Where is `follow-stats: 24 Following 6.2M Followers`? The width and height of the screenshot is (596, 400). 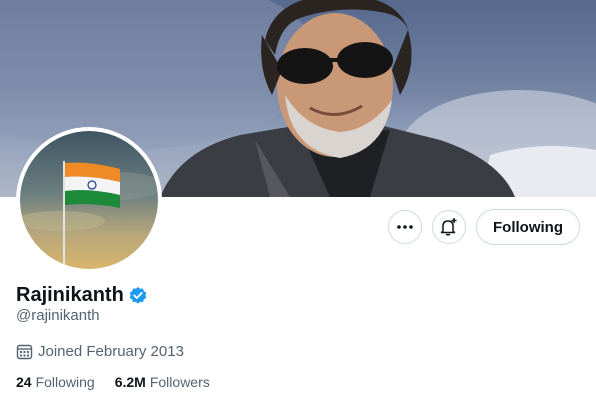
follow-stats: 24 Following 6.2M Followers is located at coordinates (113, 382).